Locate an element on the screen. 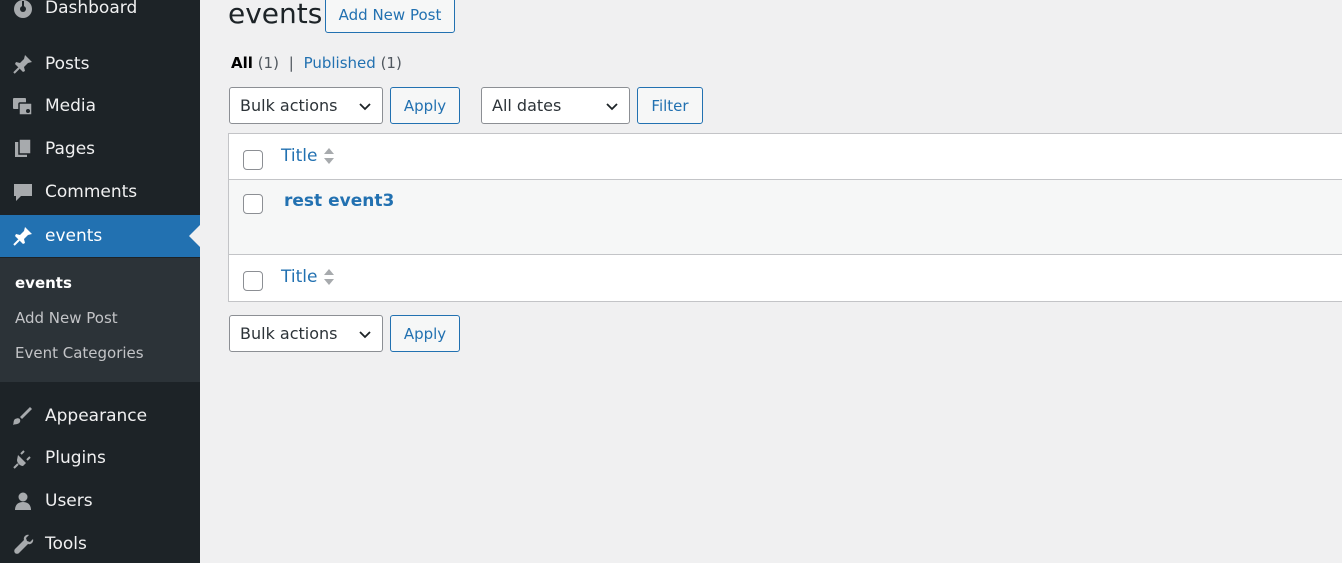  bulk-actions-select-bottom: Bulk actions is located at coordinates (306, 333).